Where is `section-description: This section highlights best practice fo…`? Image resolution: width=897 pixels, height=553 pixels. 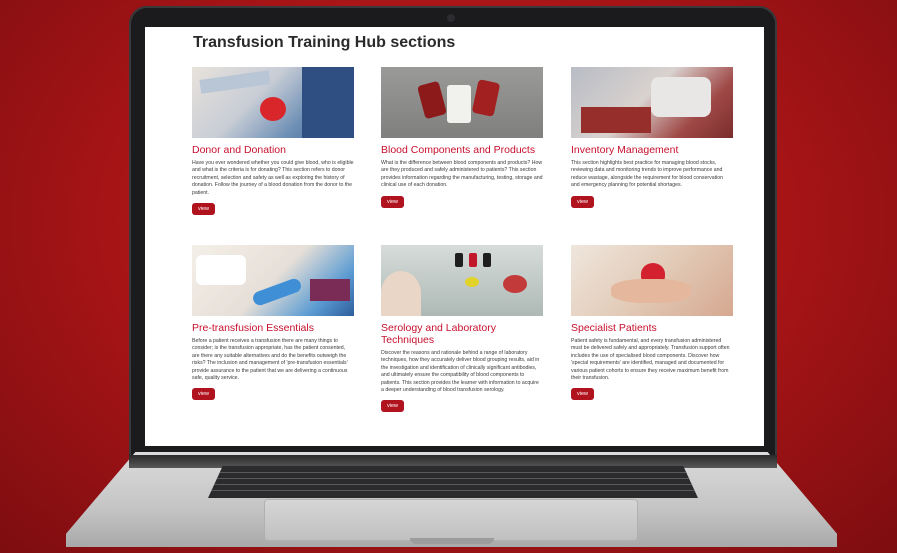
section-description: This section highlights best practice fo… is located at coordinates (647, 174).